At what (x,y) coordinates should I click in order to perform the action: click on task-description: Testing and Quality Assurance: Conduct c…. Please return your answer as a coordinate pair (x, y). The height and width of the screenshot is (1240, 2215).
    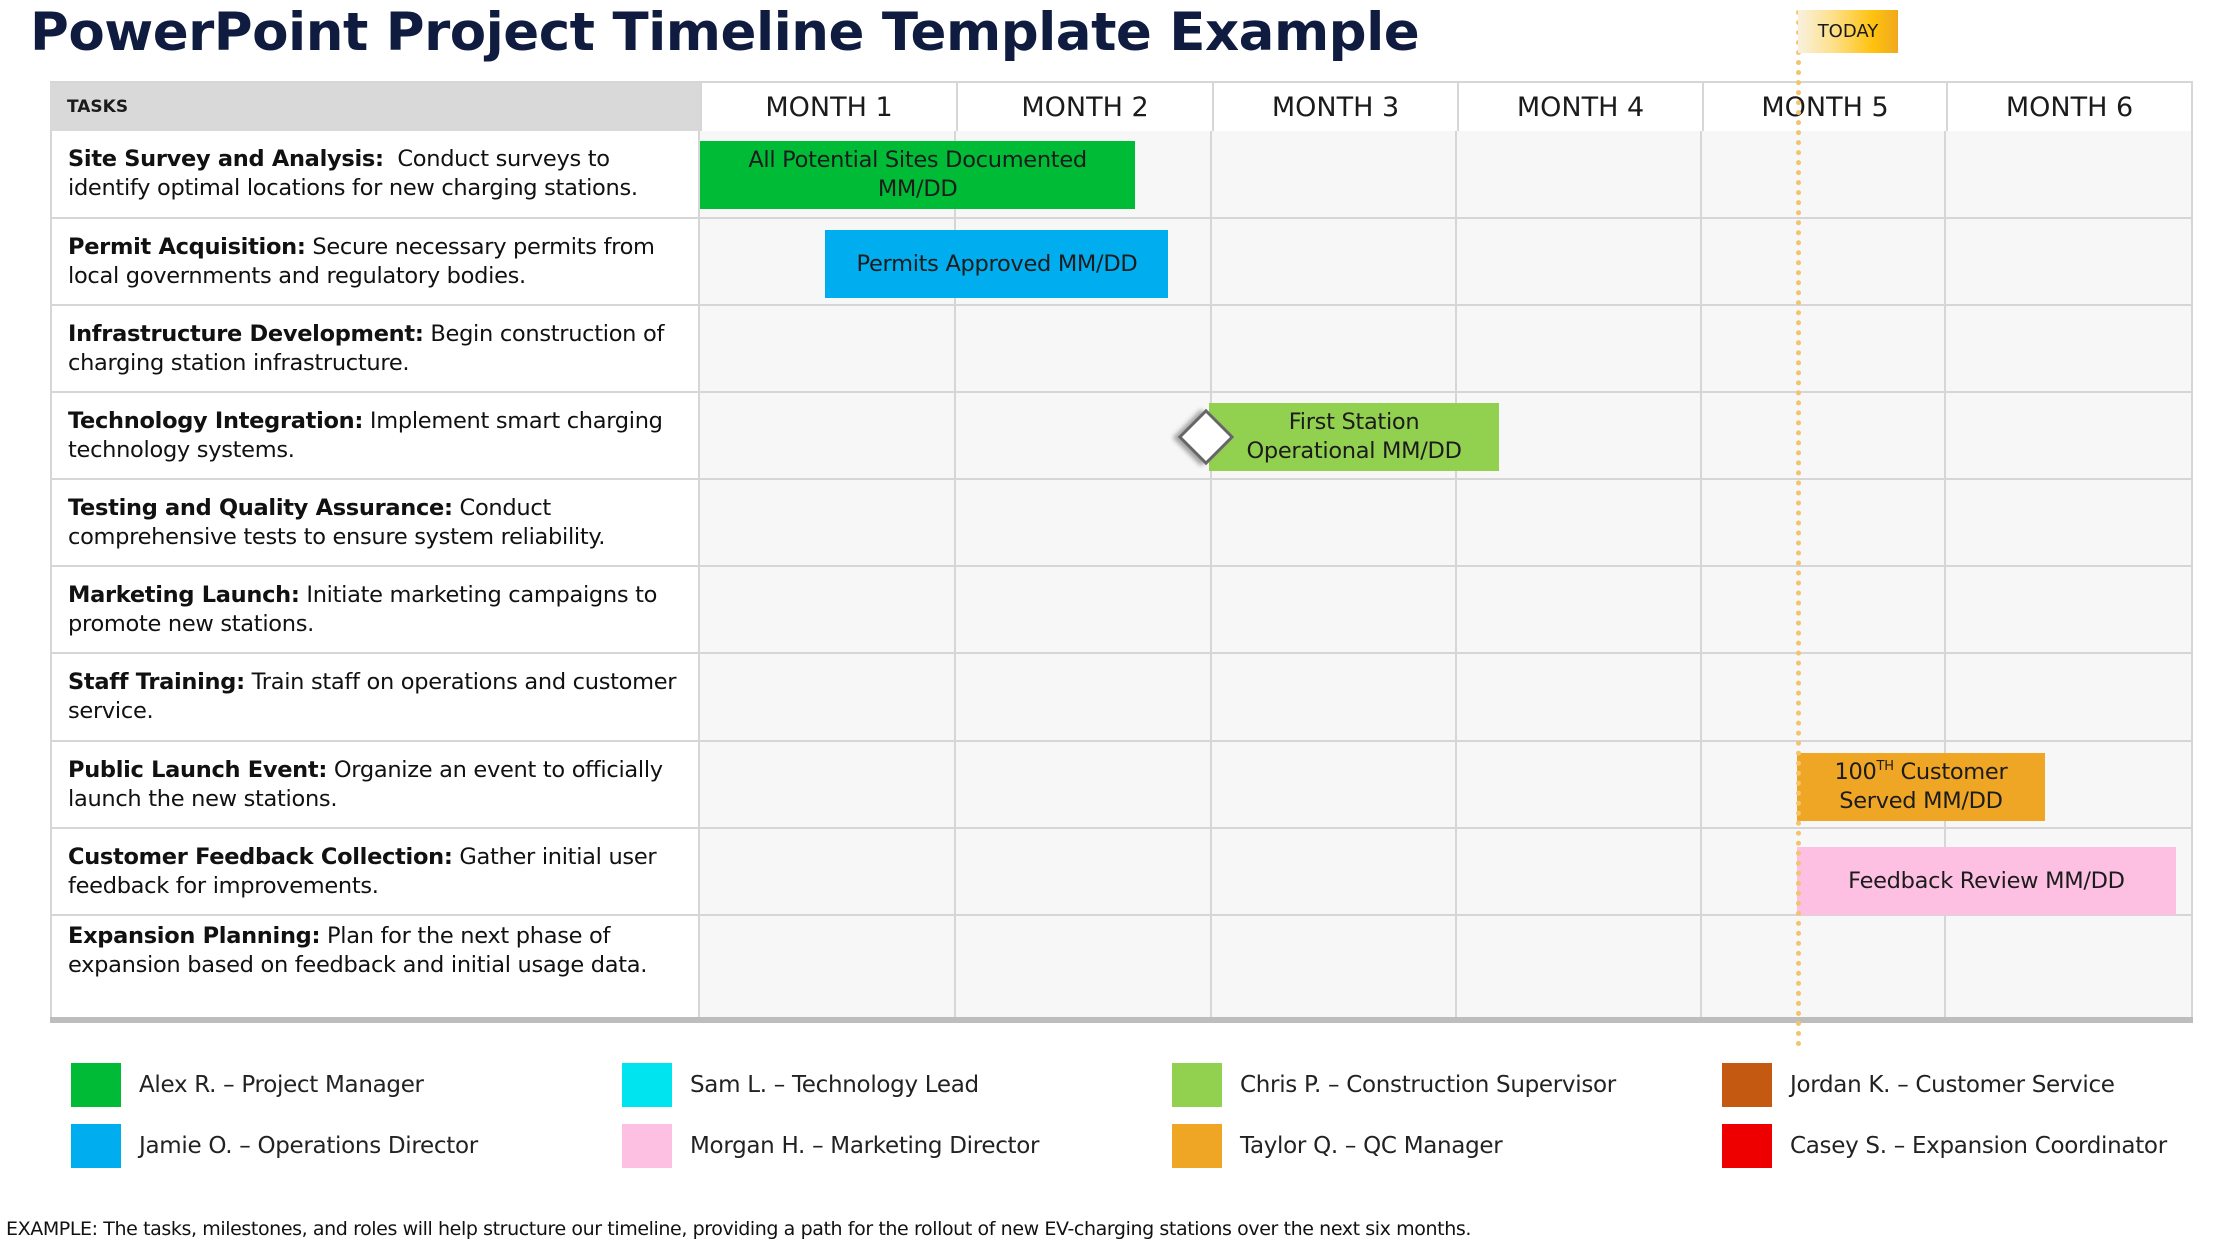
    Looking at the image, I should click on (375, 522).